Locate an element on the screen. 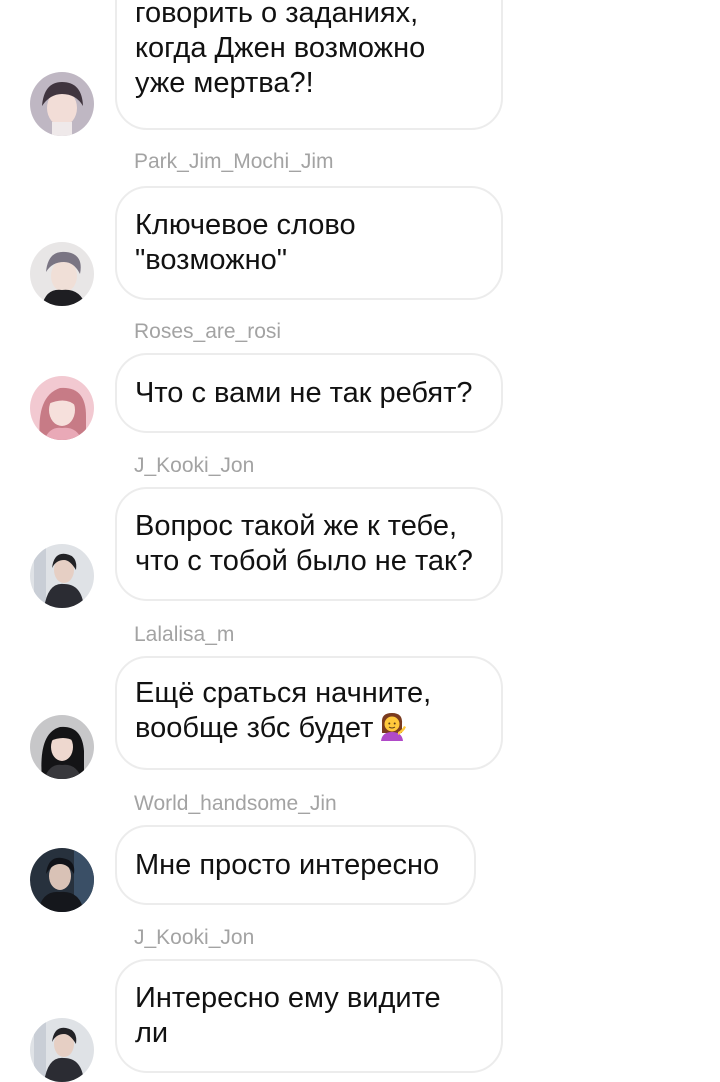 The height and width of the screenshot is (1082, 720). avatar-rose-icon is located at coordinates (62, 408).